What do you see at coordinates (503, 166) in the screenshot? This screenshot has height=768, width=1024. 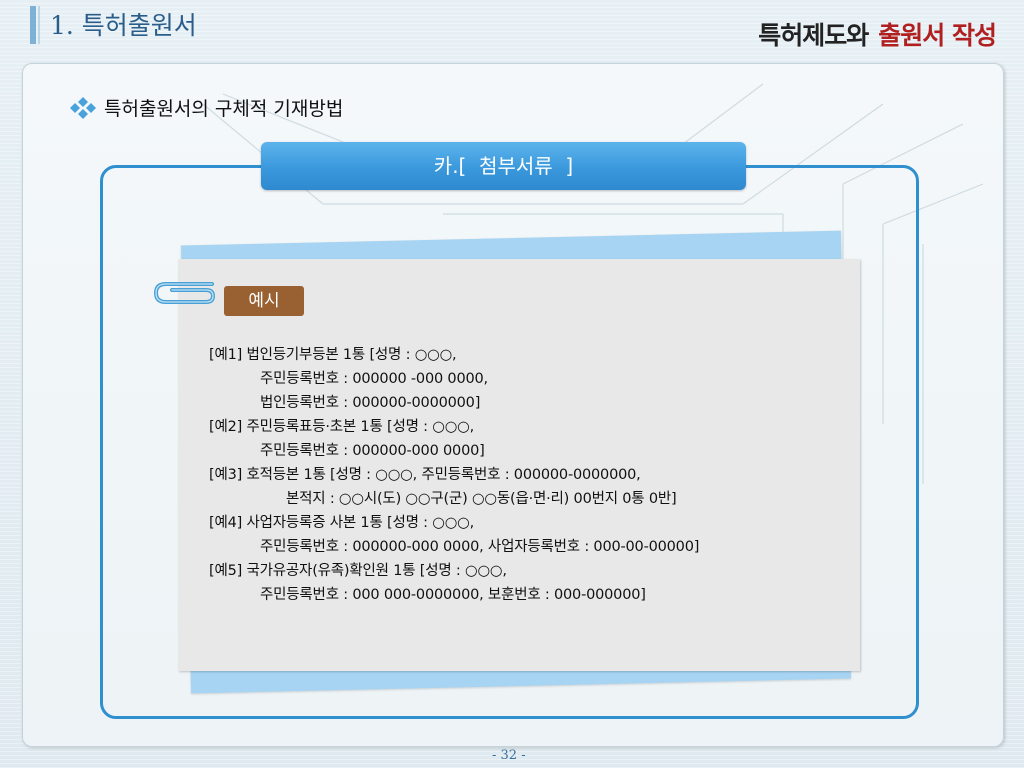 I see `section-title-tab: 카.[ 첨부서류 ]` at bounding box center [503, 166].